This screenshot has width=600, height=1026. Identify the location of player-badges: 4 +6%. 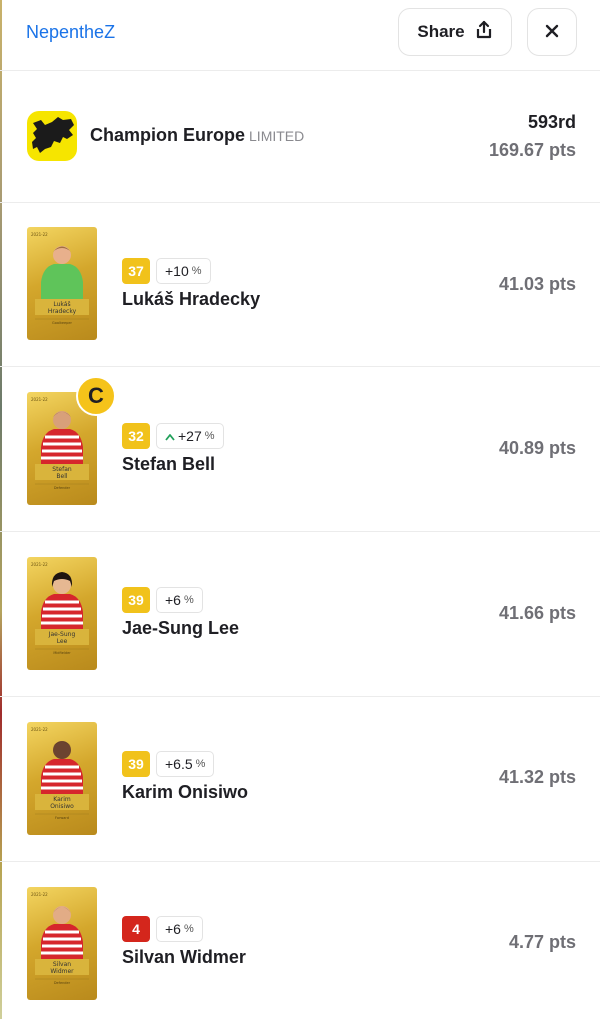
(162, 929).